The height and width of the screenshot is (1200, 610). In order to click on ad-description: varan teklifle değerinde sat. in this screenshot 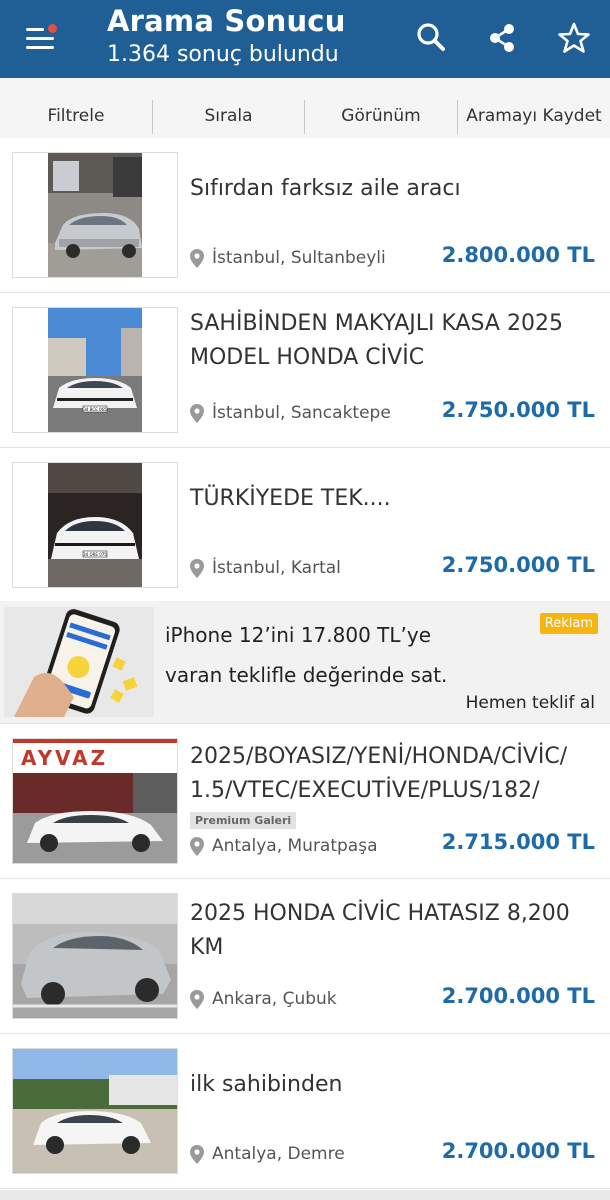, I will do `click(306, 675)`.